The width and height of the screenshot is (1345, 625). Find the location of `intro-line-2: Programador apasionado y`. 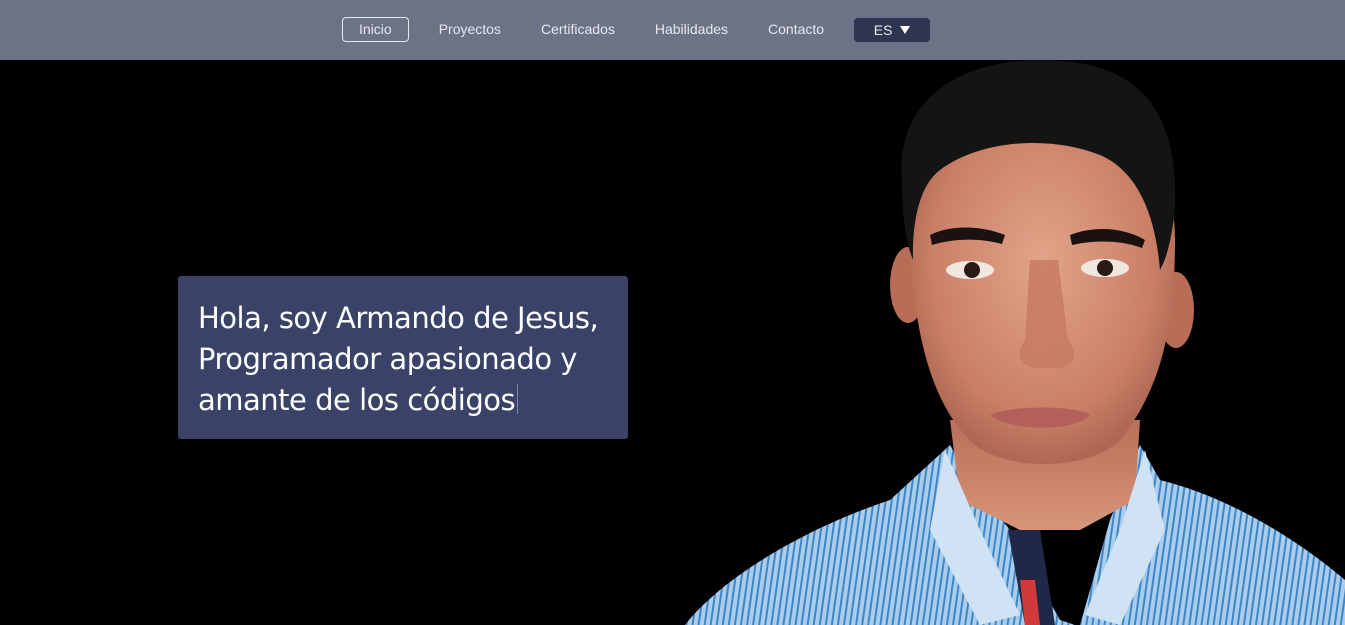

intro-line-2: Programador apasionado y is located at coordinates (387, 359).